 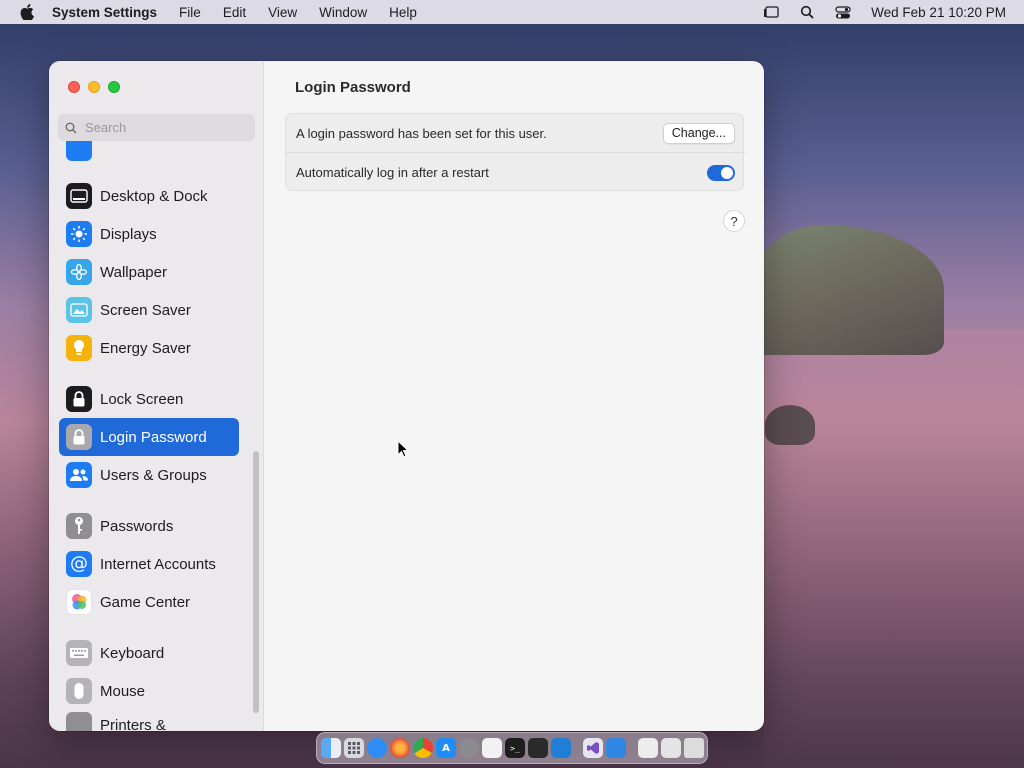 I want to click on users-icon, so click(x=79, y=475).